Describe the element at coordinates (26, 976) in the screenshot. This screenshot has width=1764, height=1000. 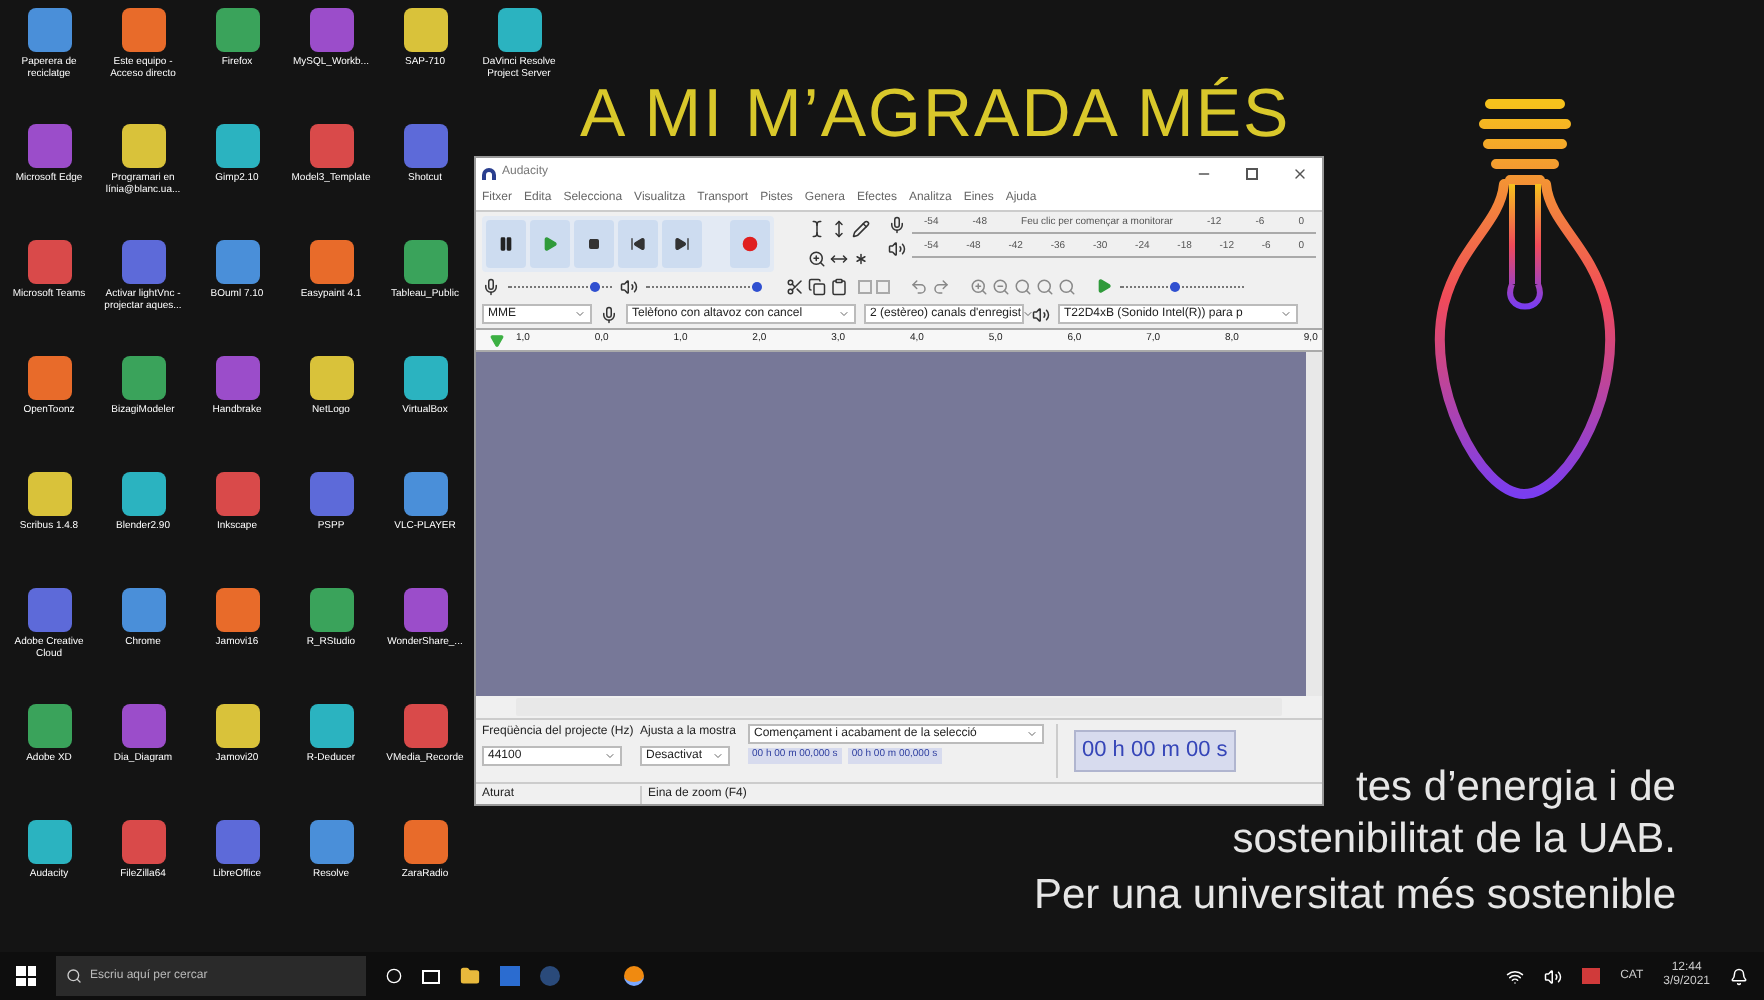
I see `start-icon` at that location.